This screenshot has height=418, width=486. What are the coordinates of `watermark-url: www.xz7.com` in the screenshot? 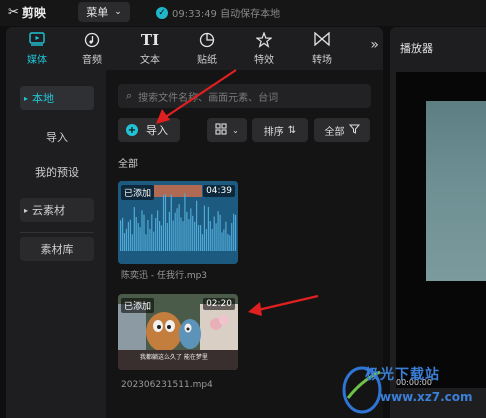 It's located at (426, 397).